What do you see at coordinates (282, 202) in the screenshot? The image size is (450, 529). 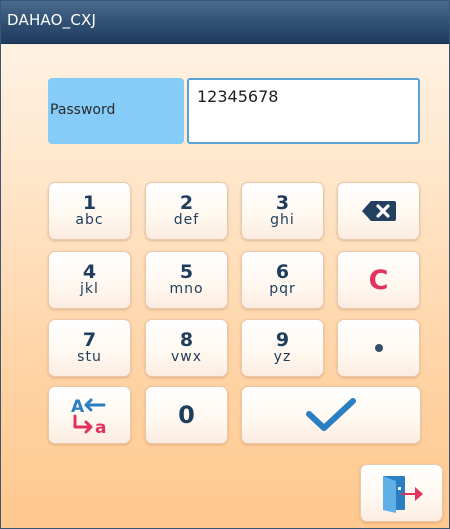 I see `key-3-number: 3` at bounding box center [282, 202].